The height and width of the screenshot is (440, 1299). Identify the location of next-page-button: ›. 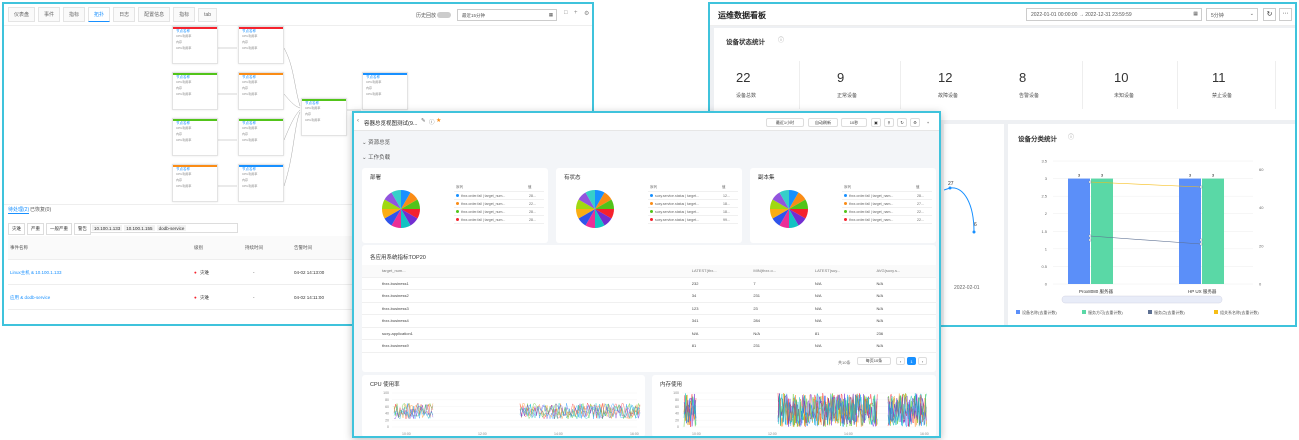
(922, 361).